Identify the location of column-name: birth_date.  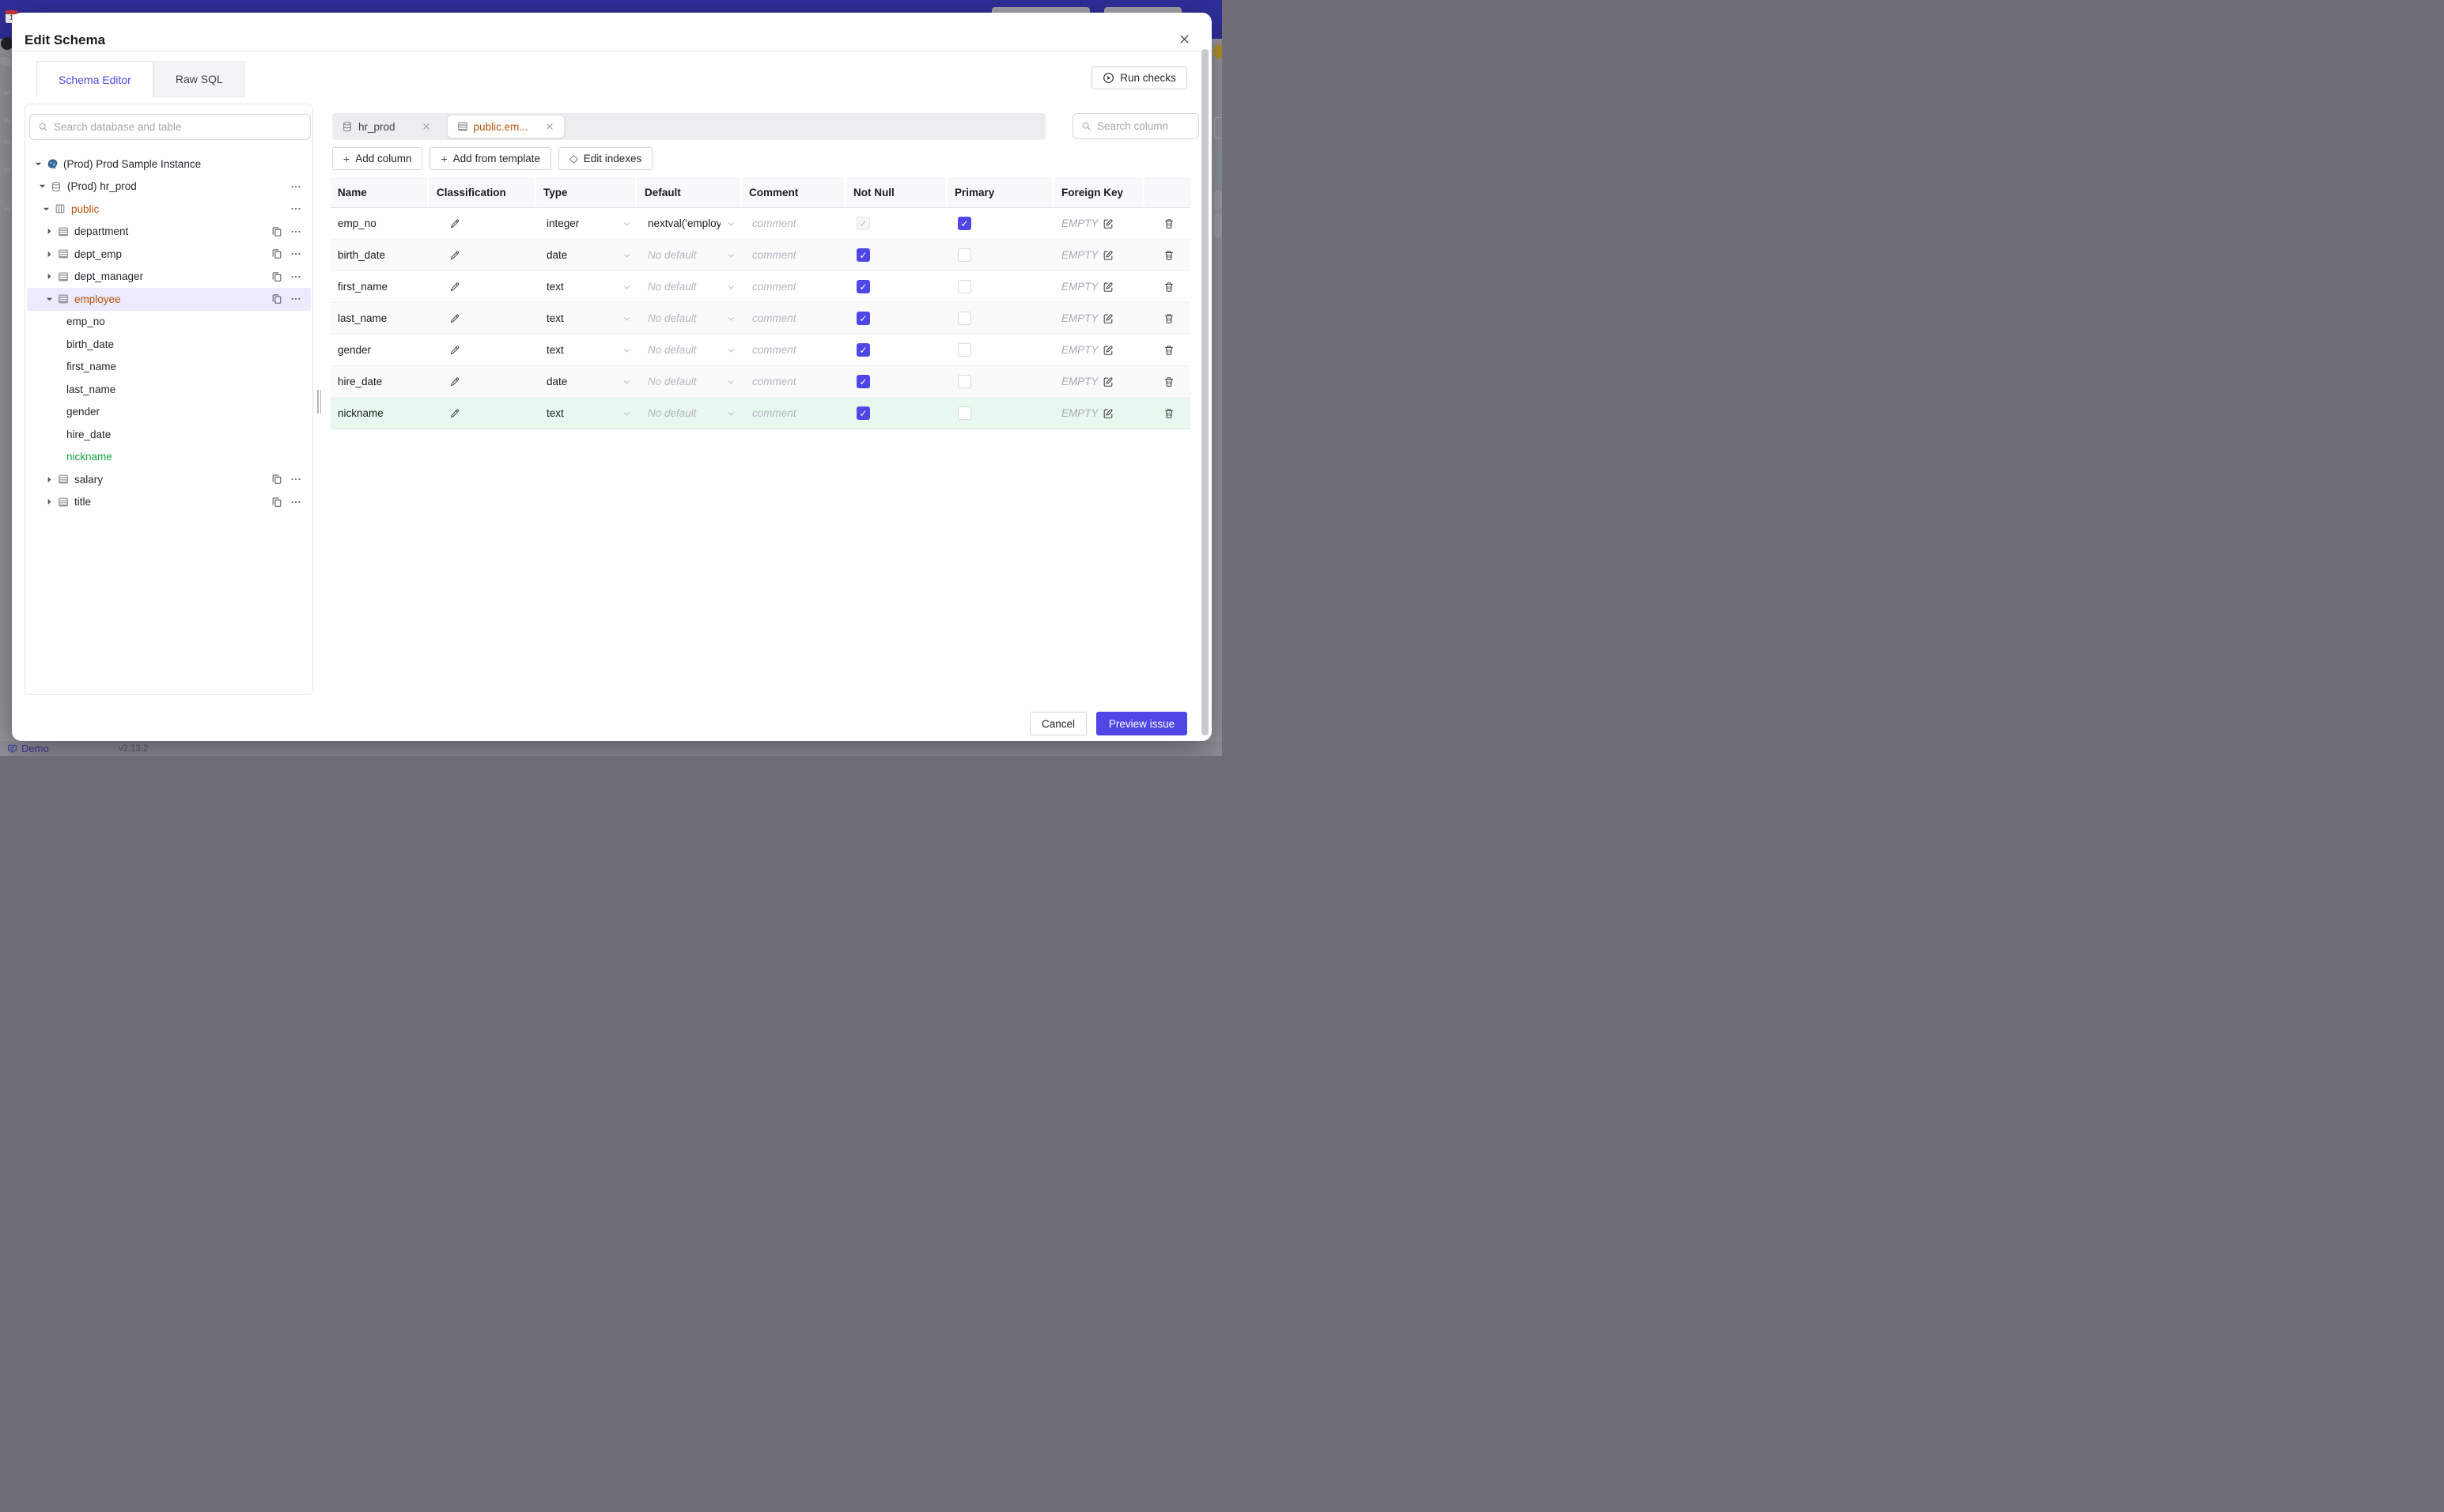
(361, 255).